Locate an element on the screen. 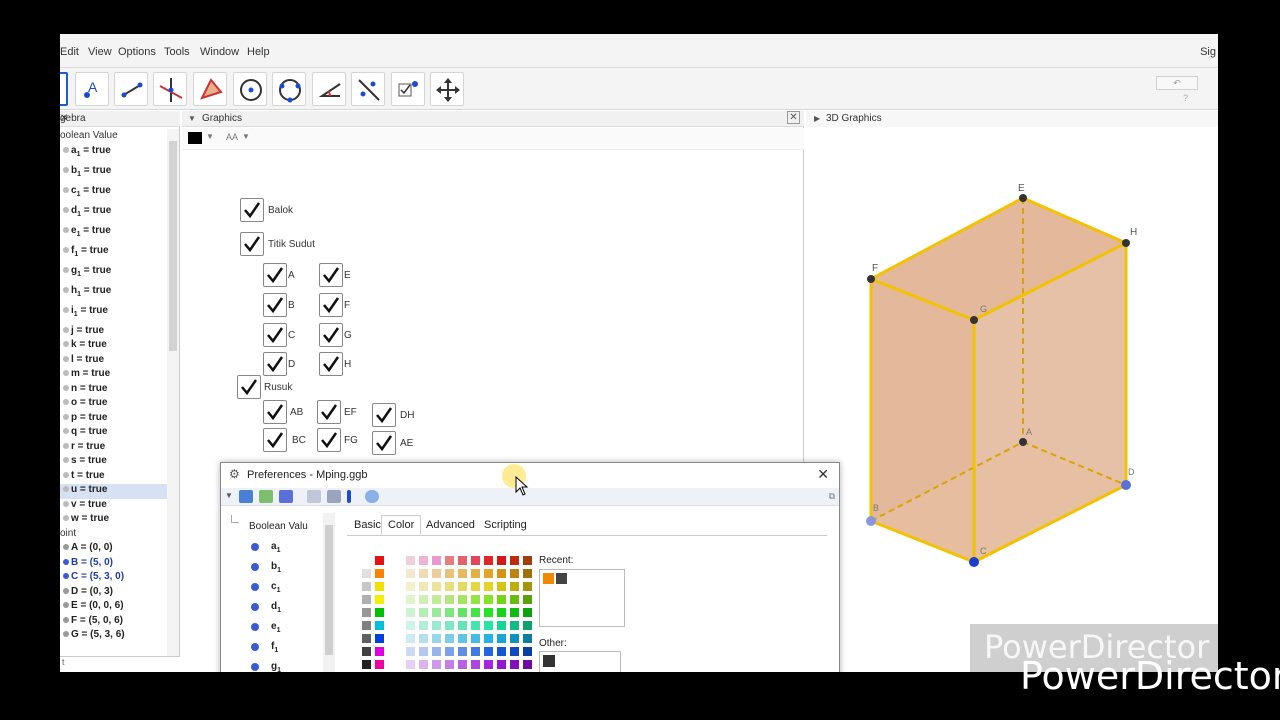  algebra-point-row: A = (0, 0) is located at coordinates (114, 549).